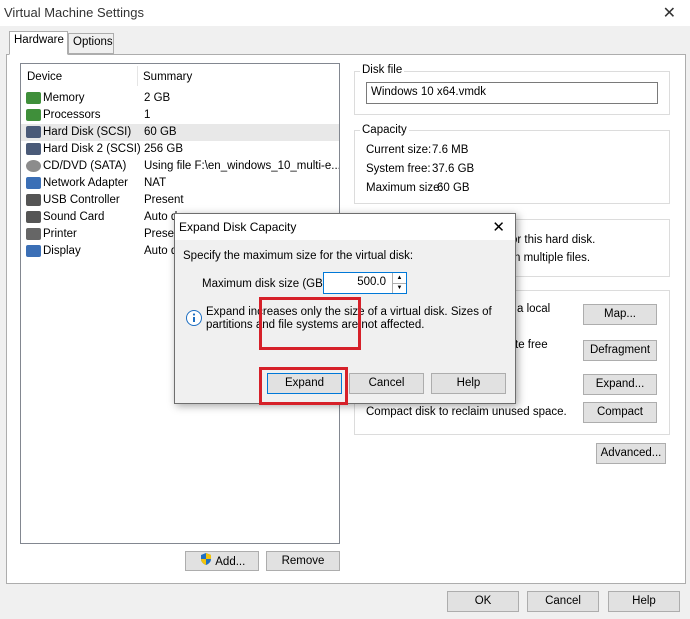 The image size is (690, 619). What do you see at coordinates (206, 562) in the screenshot?
I see `shield-icon` at bounding box center [206, 562].